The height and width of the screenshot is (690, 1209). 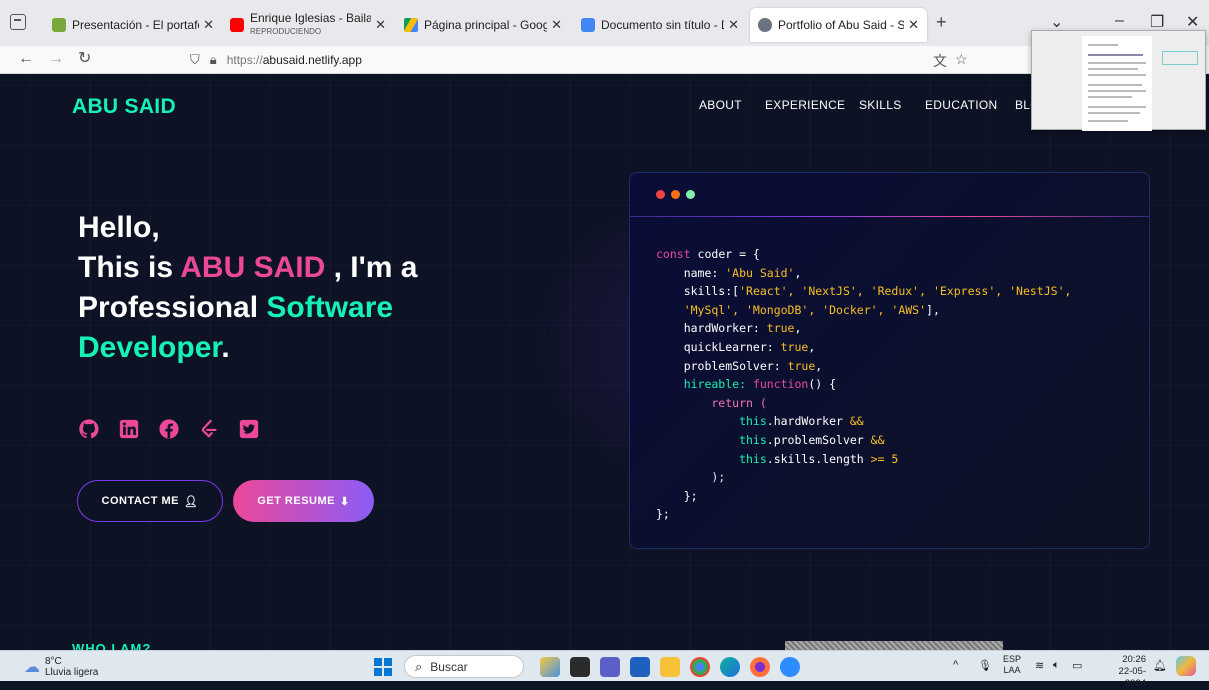 I want to click on notification-bell-icon: 🔔︎, so click(x=1160, y=665).